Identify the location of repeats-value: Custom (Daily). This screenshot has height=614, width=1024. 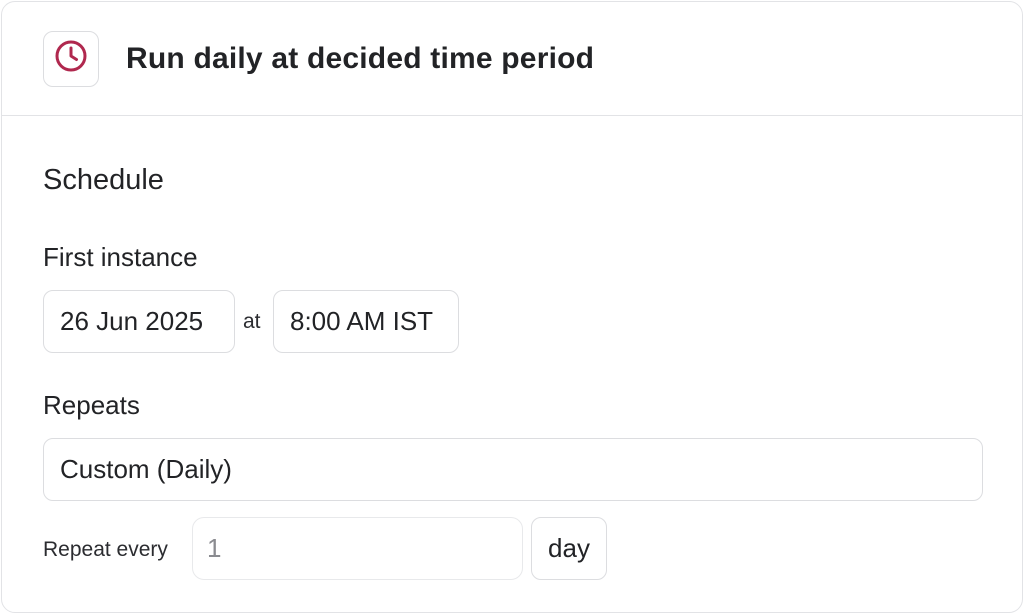
(146, 469).